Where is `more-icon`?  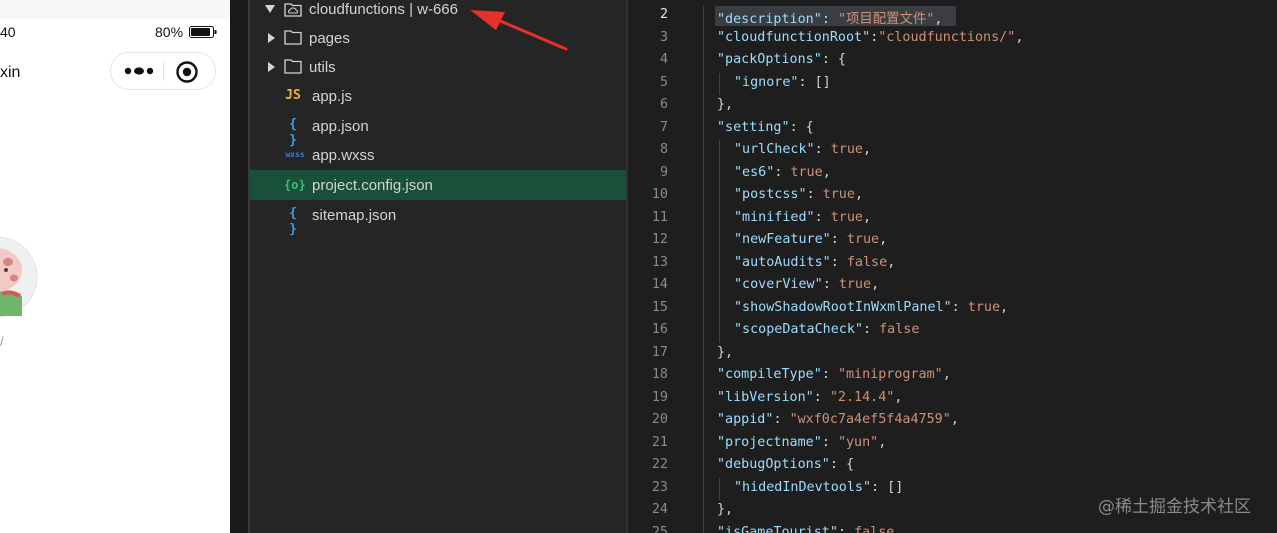
more-icon is located at coordinates (139, 71).